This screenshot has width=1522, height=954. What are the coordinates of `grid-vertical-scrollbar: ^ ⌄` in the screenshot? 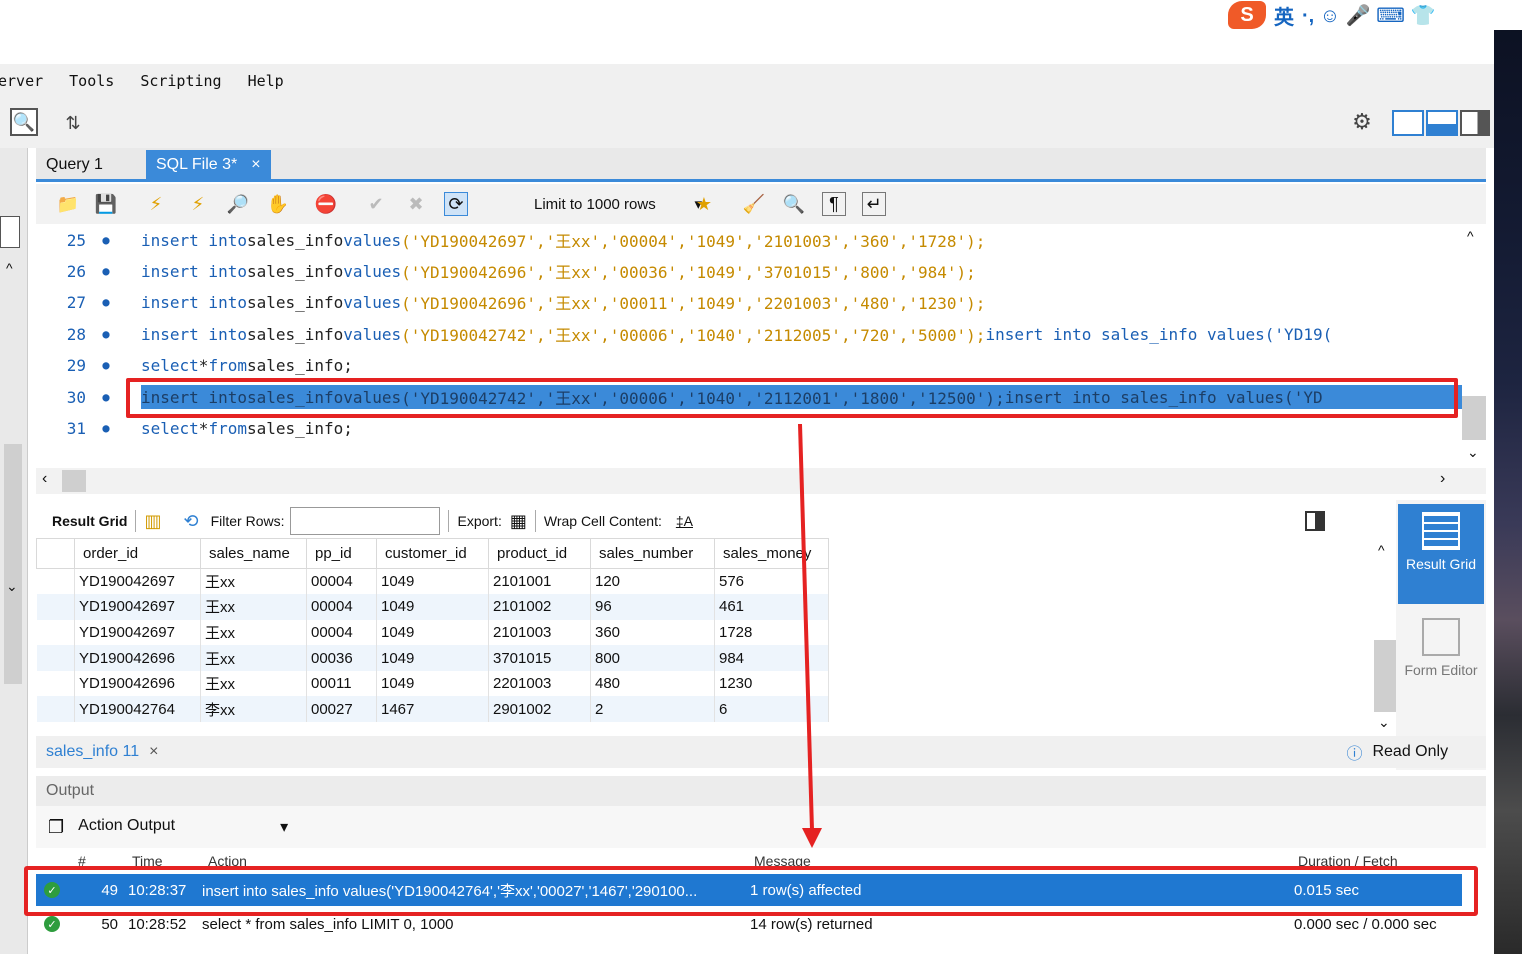 It's located at (1384, 636).